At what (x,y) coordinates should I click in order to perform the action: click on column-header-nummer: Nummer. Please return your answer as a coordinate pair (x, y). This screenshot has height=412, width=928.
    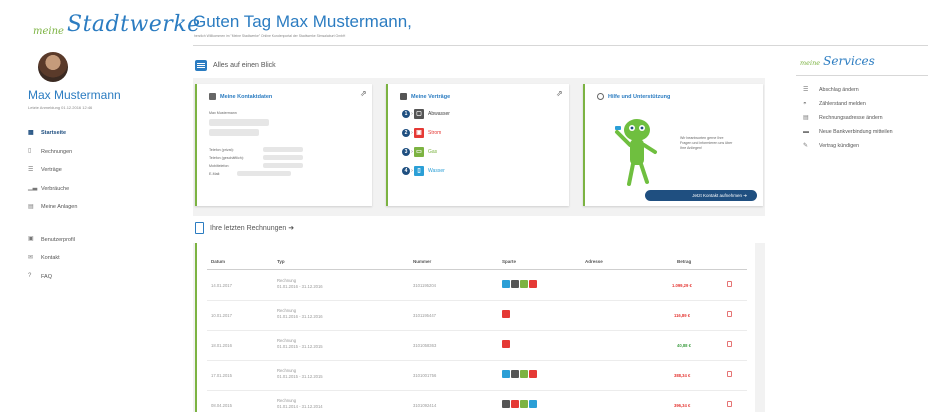
    Looking at the image, I should click on (422, 261).